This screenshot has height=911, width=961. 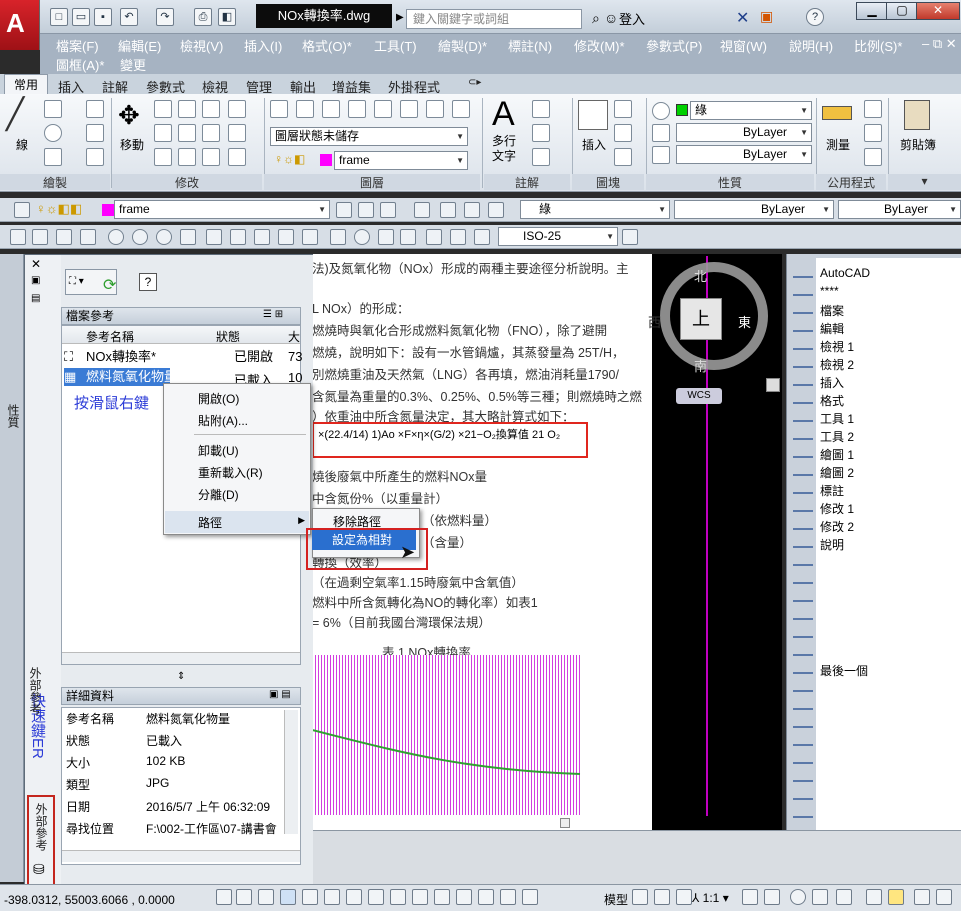 What do you see at coordinates (744, 132) in the screenshot?
I see `linetype-combo: ByLayer` at bounding box center [744, 132].